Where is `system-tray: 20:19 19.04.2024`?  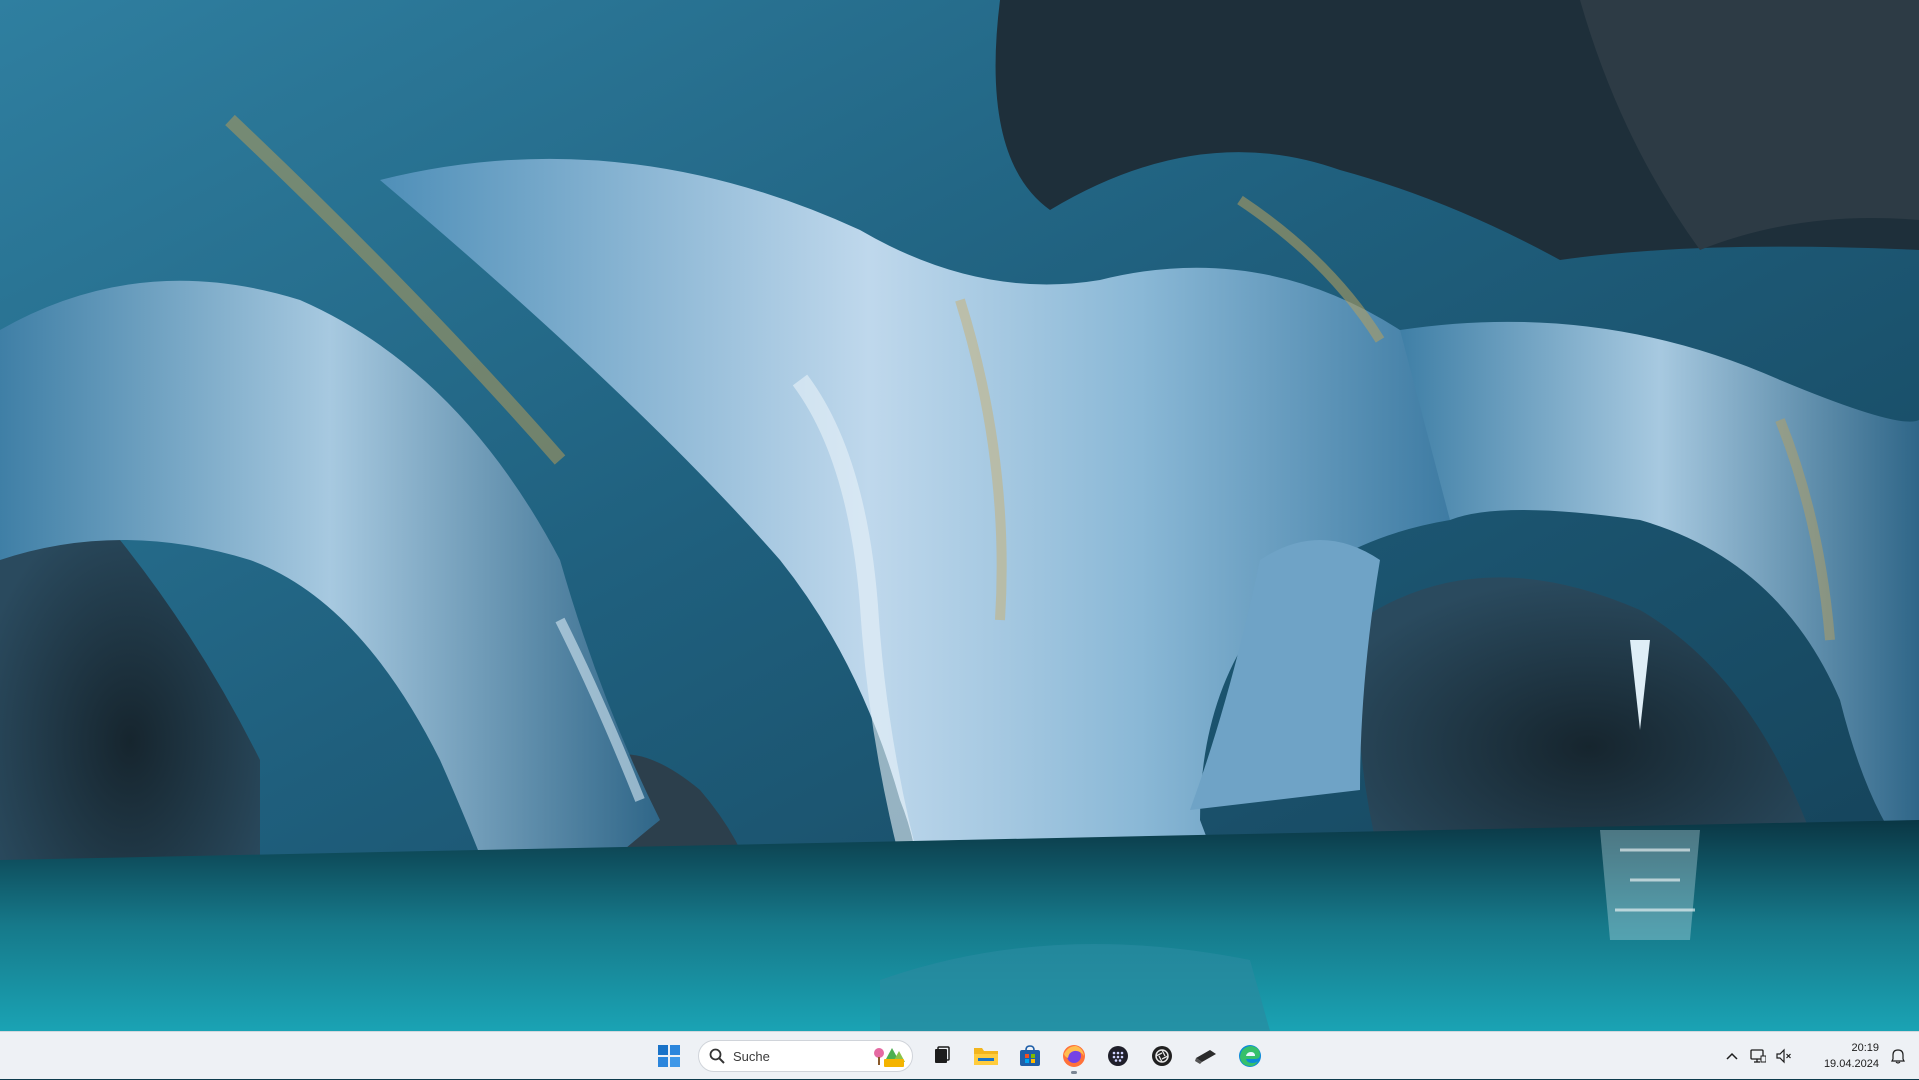
system-tray: 20:19 19.04.2024 is located at coordinates (1819, 1056).